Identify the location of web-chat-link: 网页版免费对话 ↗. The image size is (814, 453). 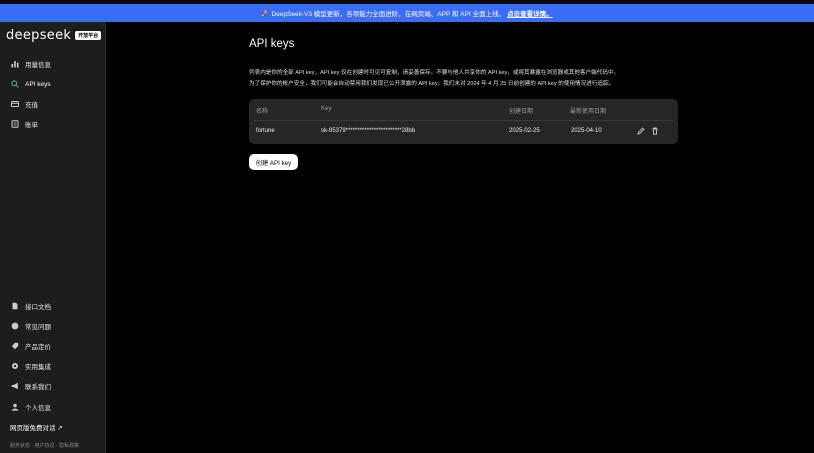
(36, 427).